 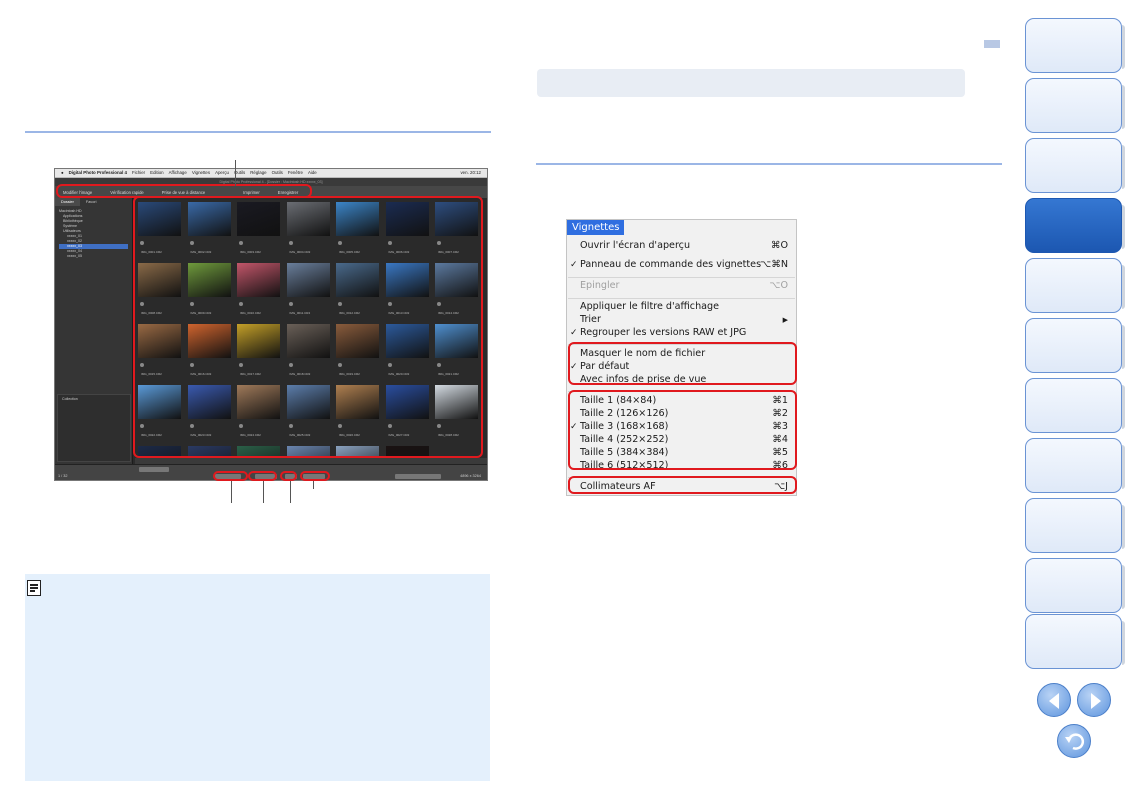 I want to click on arrow-left-icon, so click(x=1054, y=701).